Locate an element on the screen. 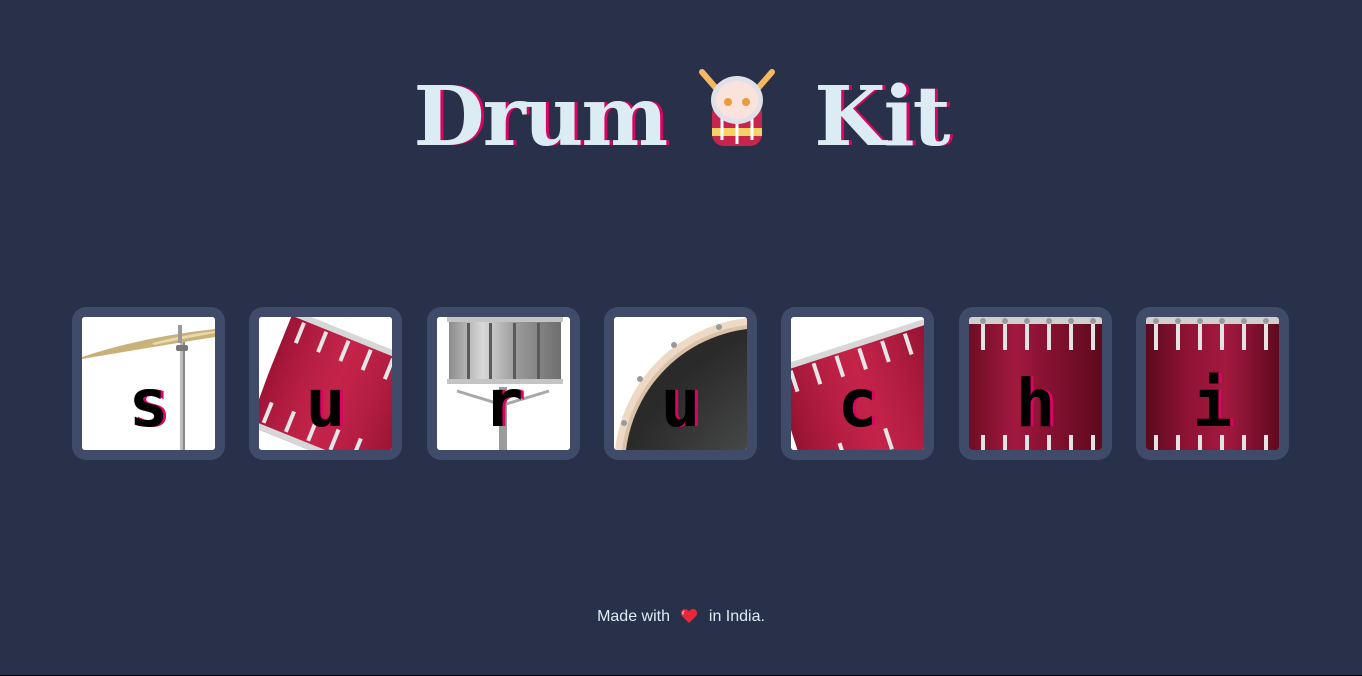 The height and width of the screenshot is (676, 1362). footer-text-after: in India. is located at coordinates (736, 616).